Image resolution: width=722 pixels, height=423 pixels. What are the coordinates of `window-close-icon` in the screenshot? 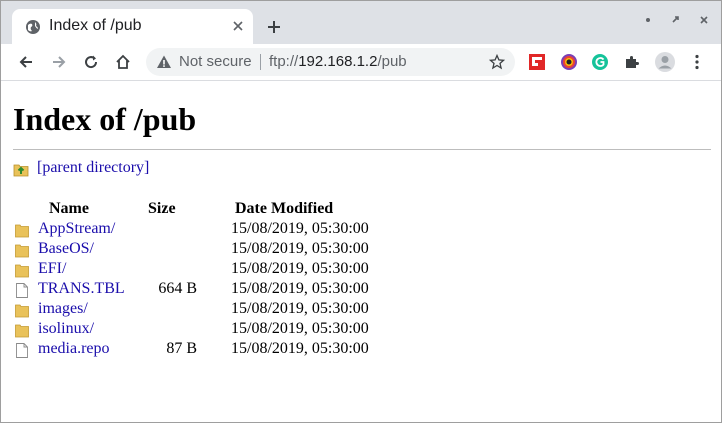 It's located at (704, 20).